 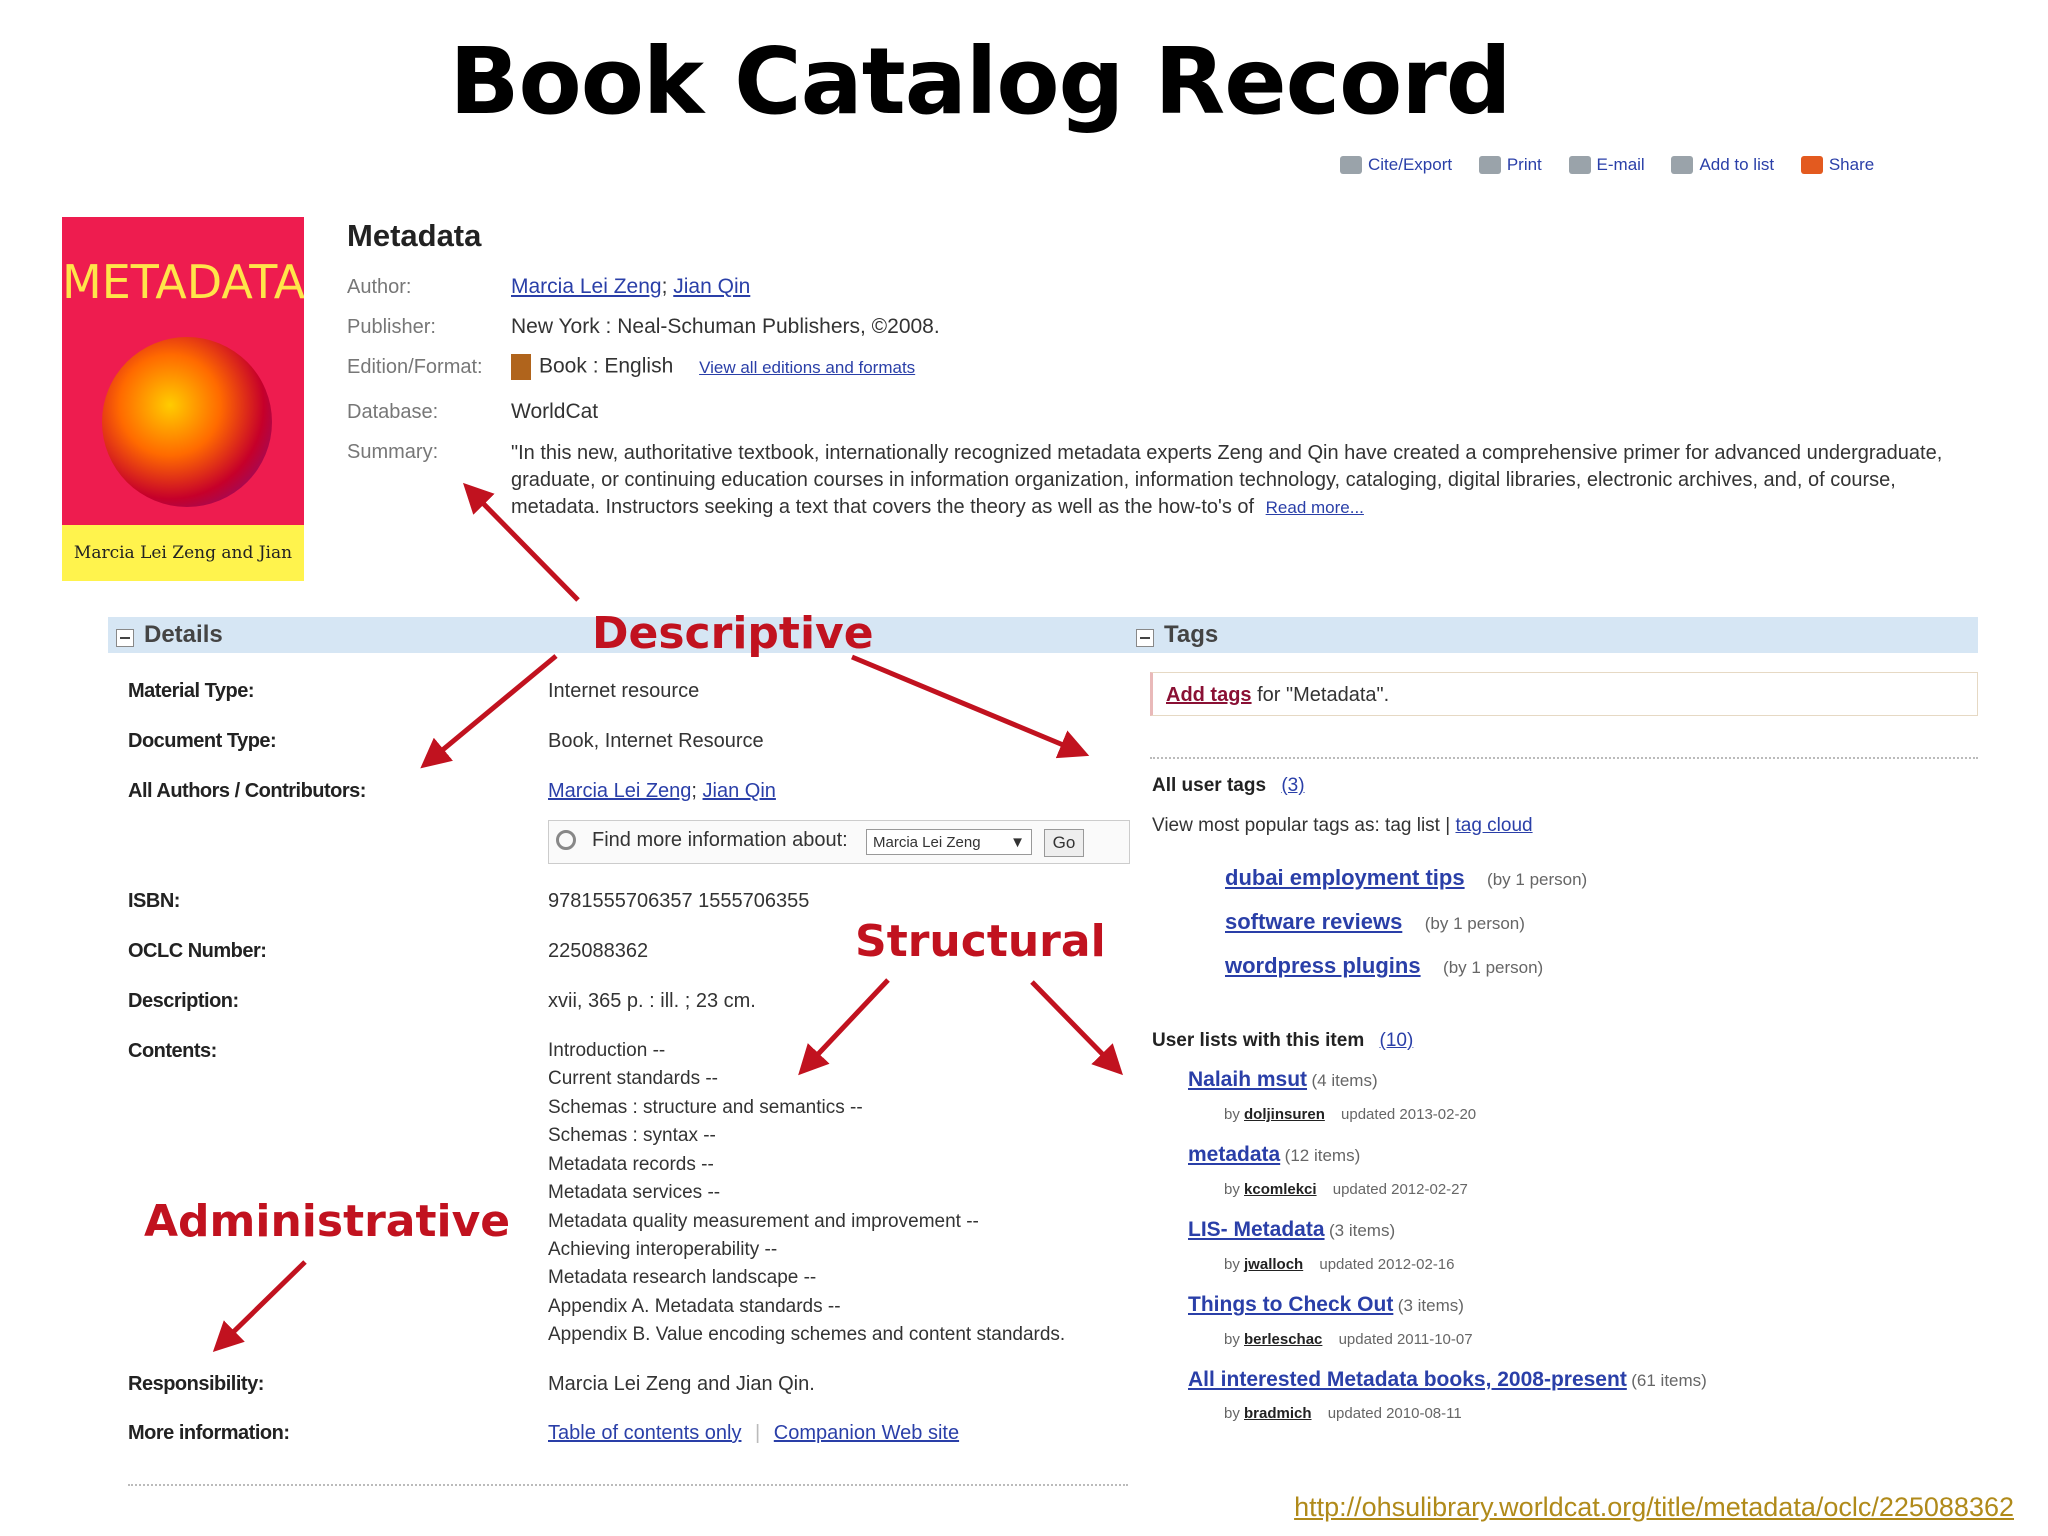 What do you see at coordinates (489, 711) in the screenshot?
I see `arrow-to-details` at bounding box center [489, 711].